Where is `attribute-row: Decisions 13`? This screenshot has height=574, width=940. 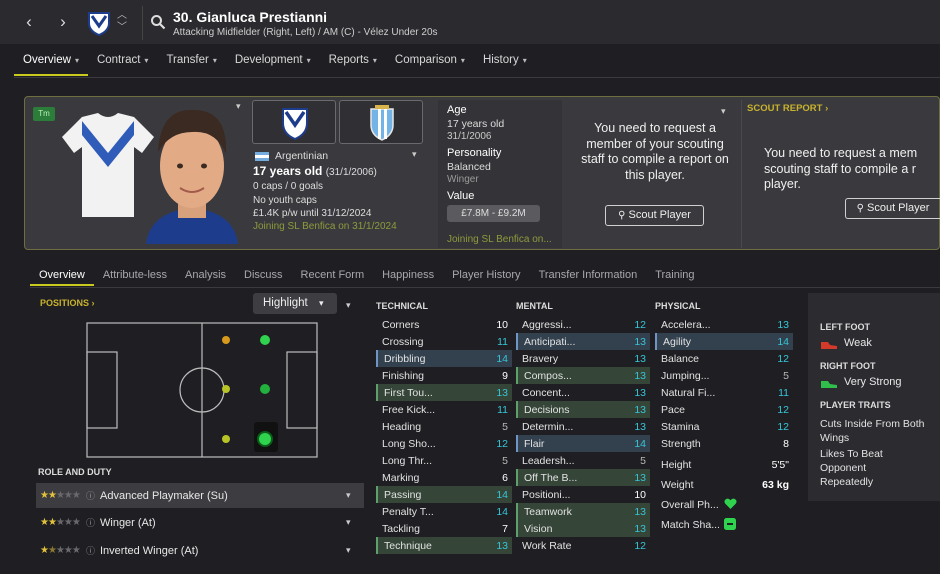
attribute-row: Decisions 13 is located at coordinates (583, 409).